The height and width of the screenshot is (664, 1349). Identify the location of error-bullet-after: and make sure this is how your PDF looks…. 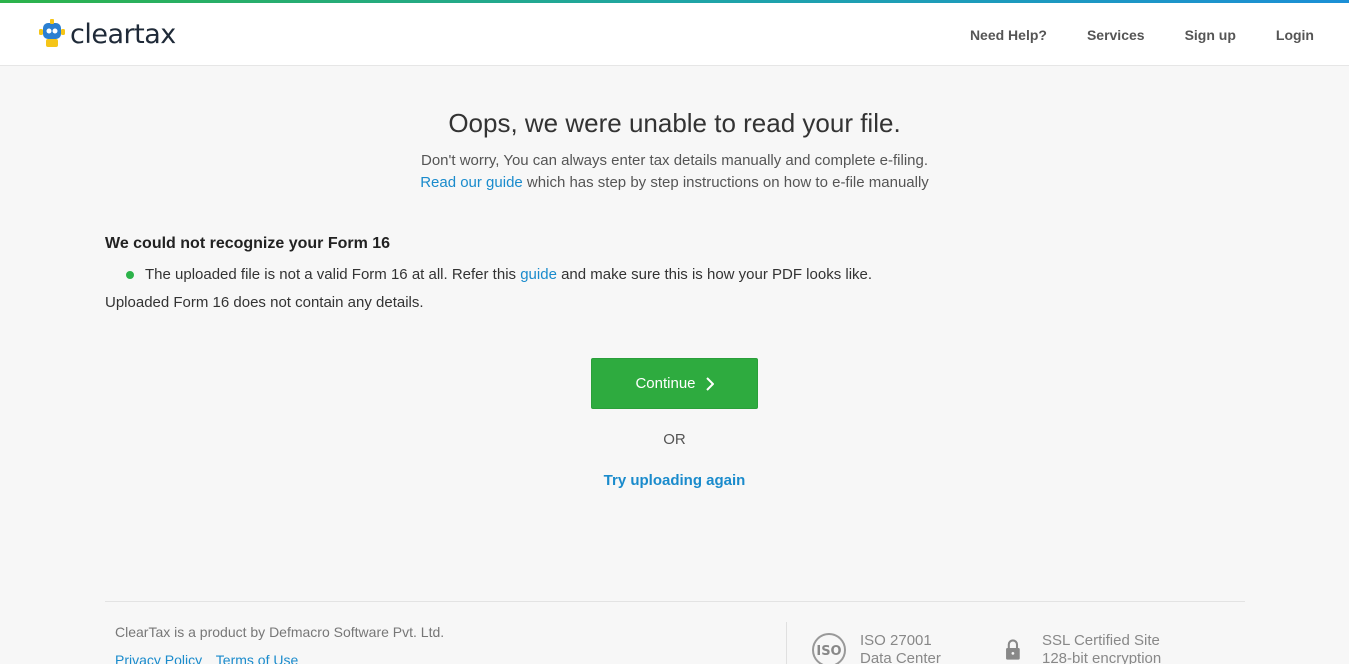
(714, 274).